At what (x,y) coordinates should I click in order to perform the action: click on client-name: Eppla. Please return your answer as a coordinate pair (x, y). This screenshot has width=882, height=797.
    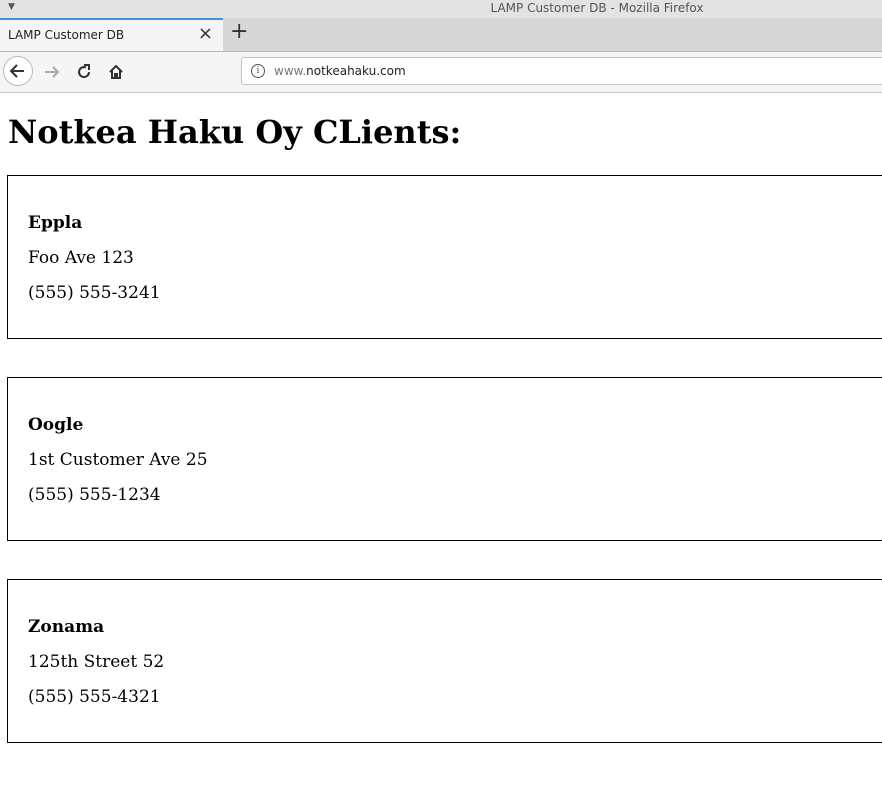
    Looking at the image, I should click on (55, 223).